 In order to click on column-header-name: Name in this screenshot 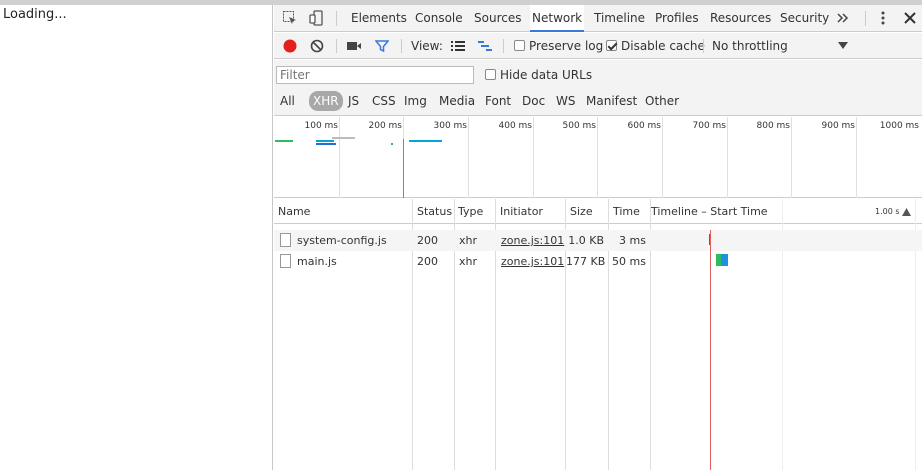, I will do `click(292, 211)`.